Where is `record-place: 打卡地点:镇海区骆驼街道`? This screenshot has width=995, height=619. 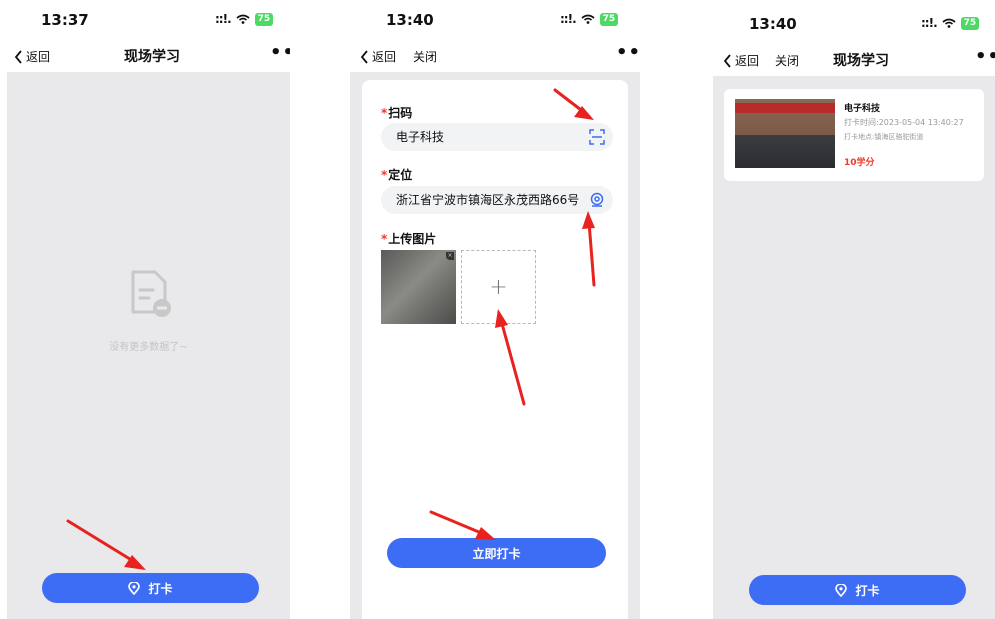 record-place: 打卡地点:镇海区骆驼街道 is located at coordinates (884, 137).